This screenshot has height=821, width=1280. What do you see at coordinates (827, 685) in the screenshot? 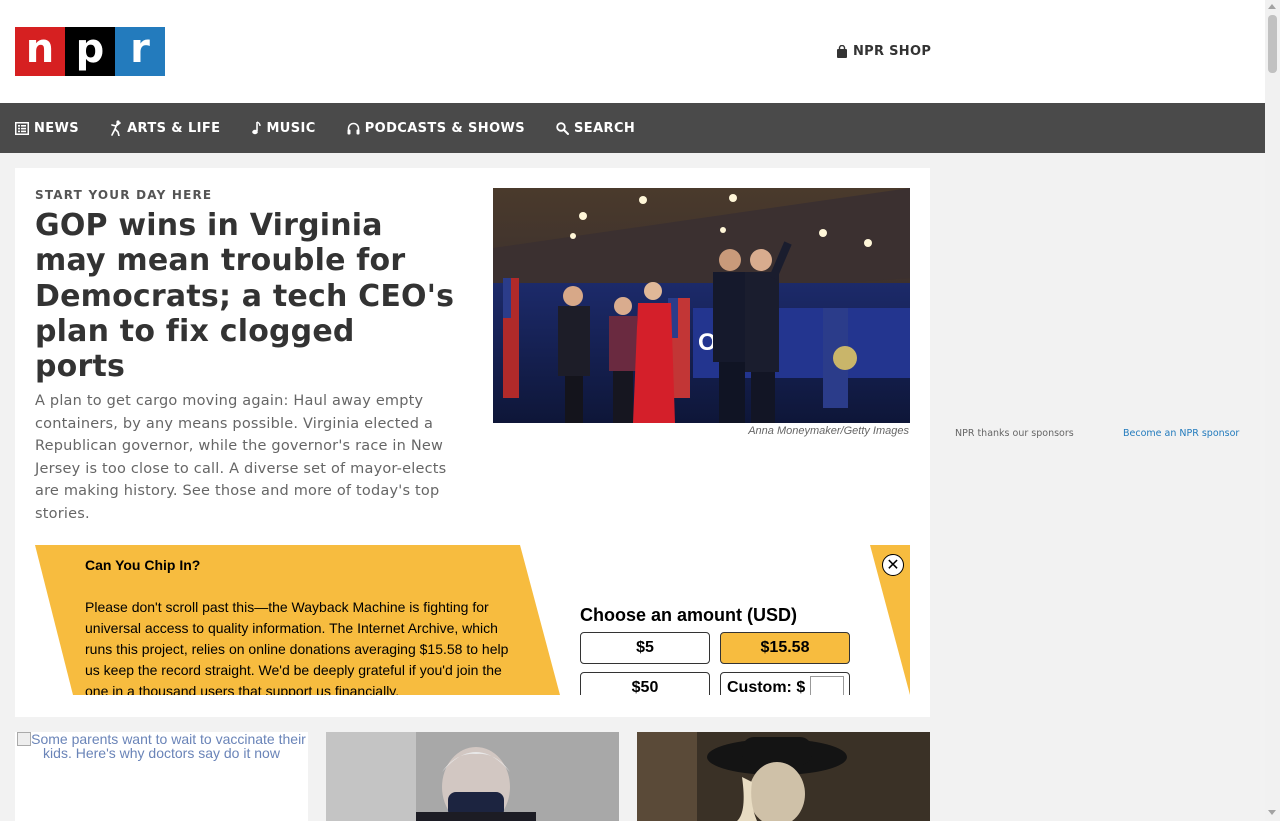
I see `custom-amount-input` at bounding box center [827, 685].